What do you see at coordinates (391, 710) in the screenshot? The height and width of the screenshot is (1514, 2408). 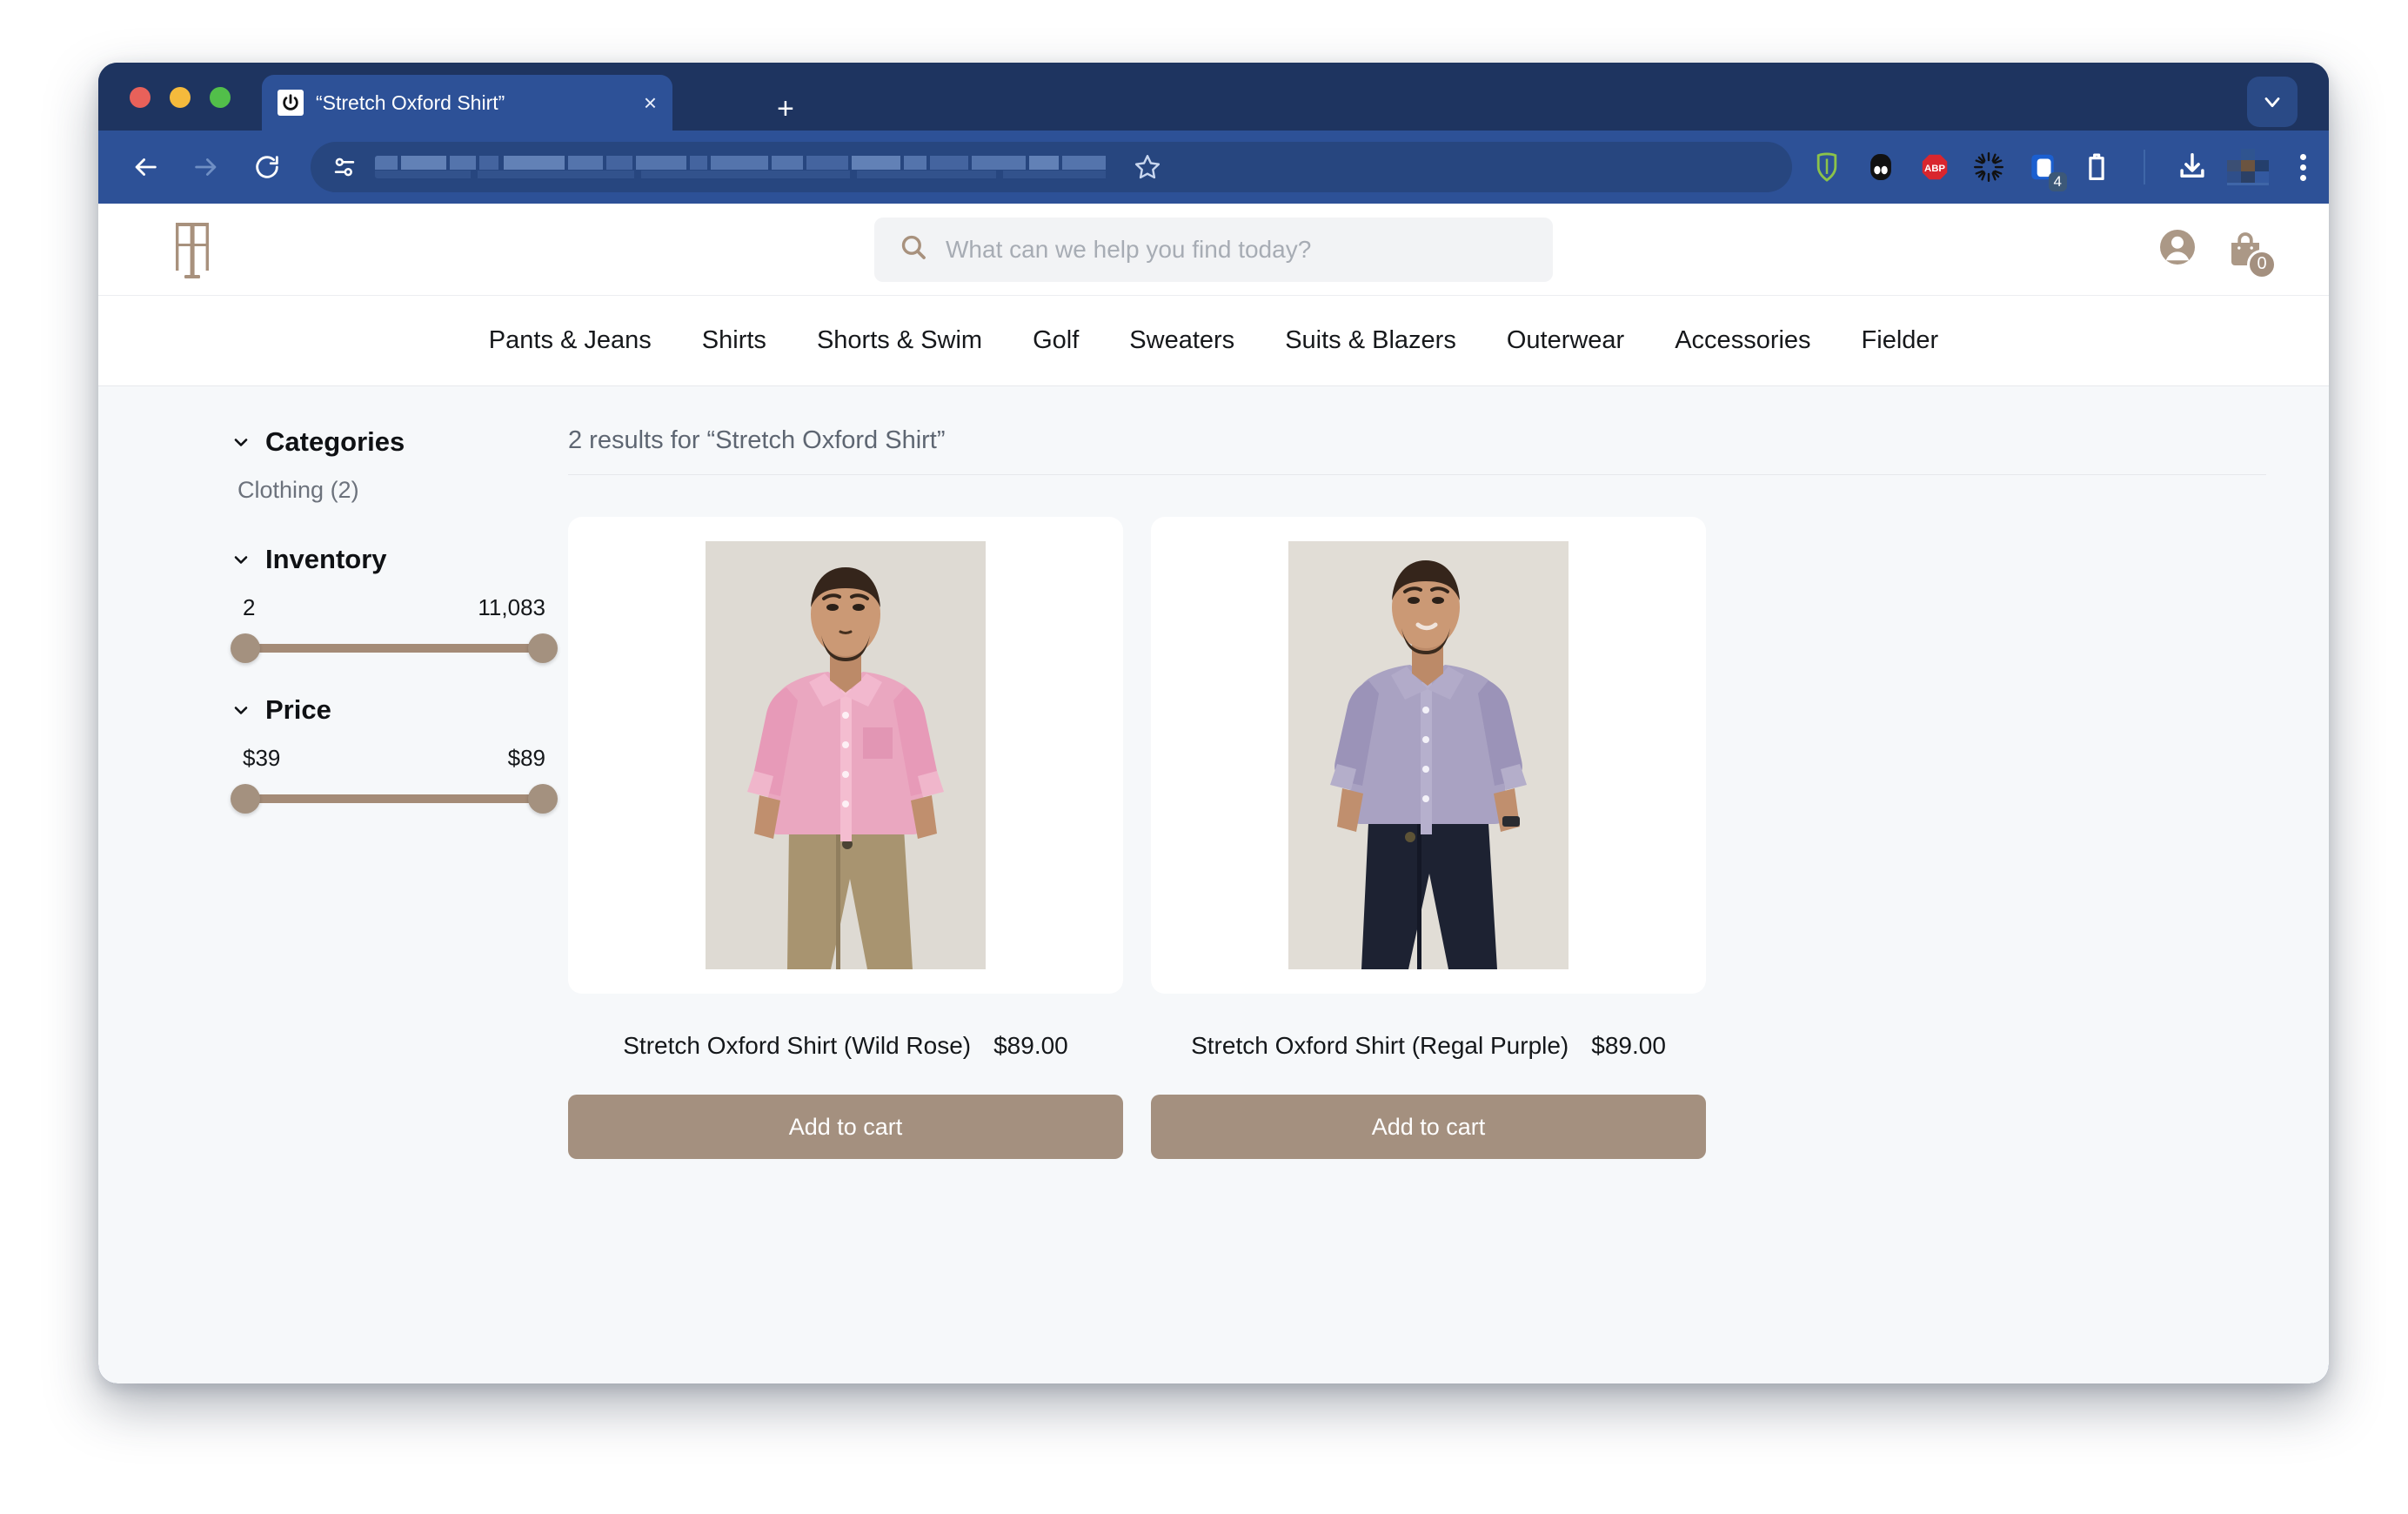 I see `facet-price-header: Price` at bounding box center [391, 710].